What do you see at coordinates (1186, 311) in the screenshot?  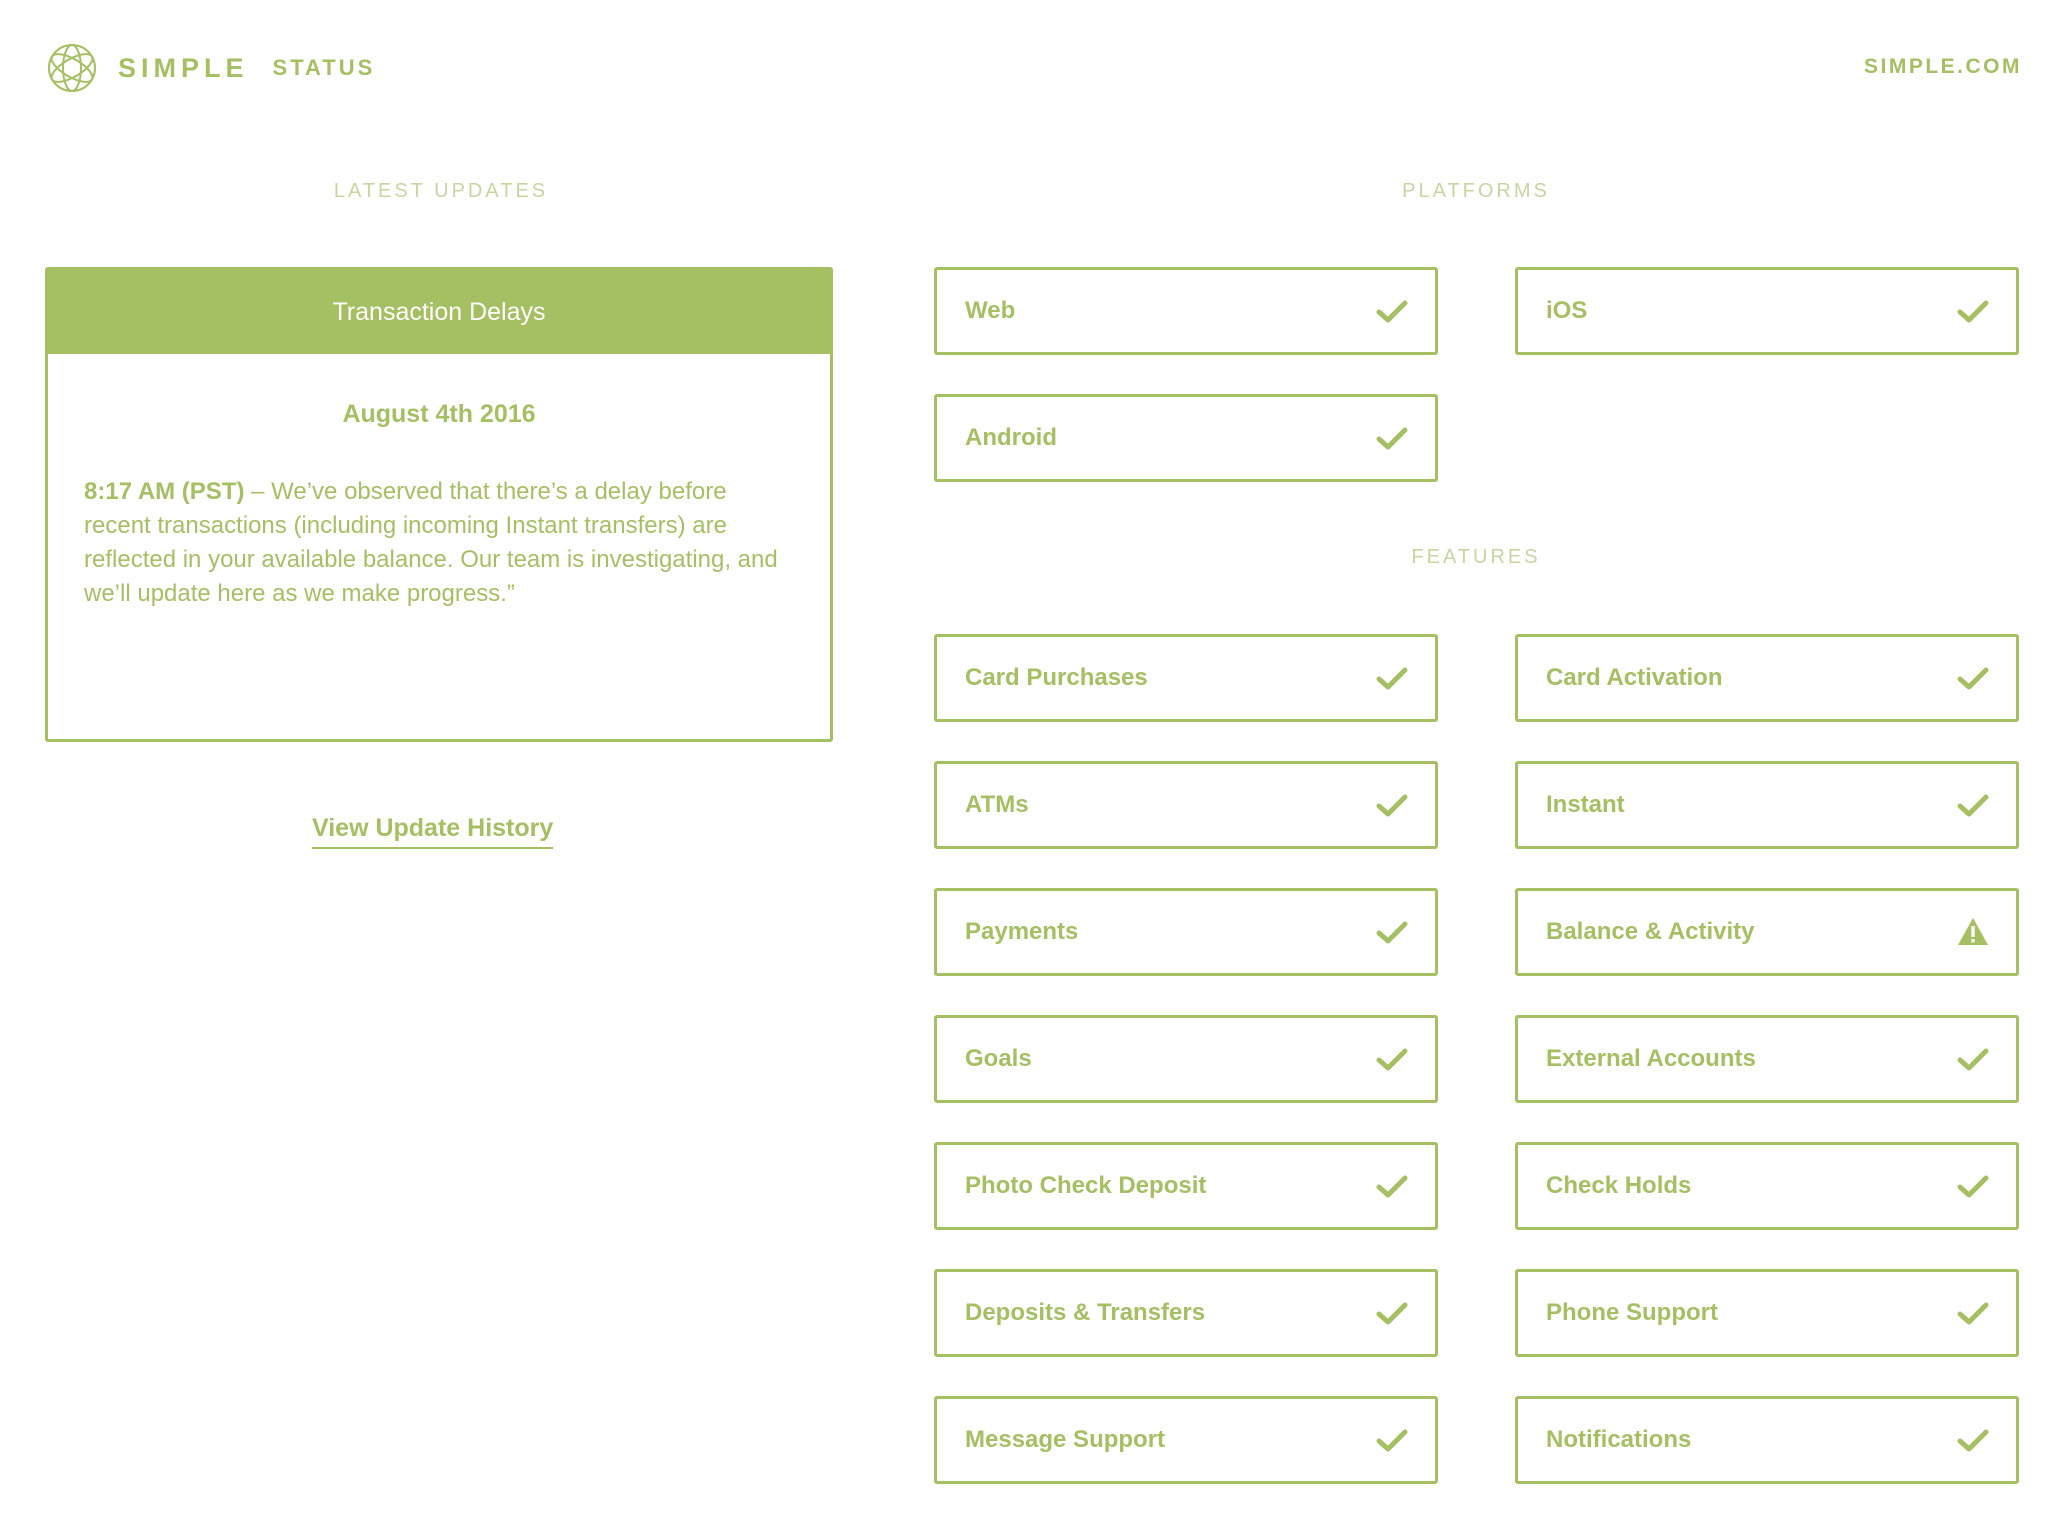 I see `platform-status-web: Web` at bounding box center [1186, 311].